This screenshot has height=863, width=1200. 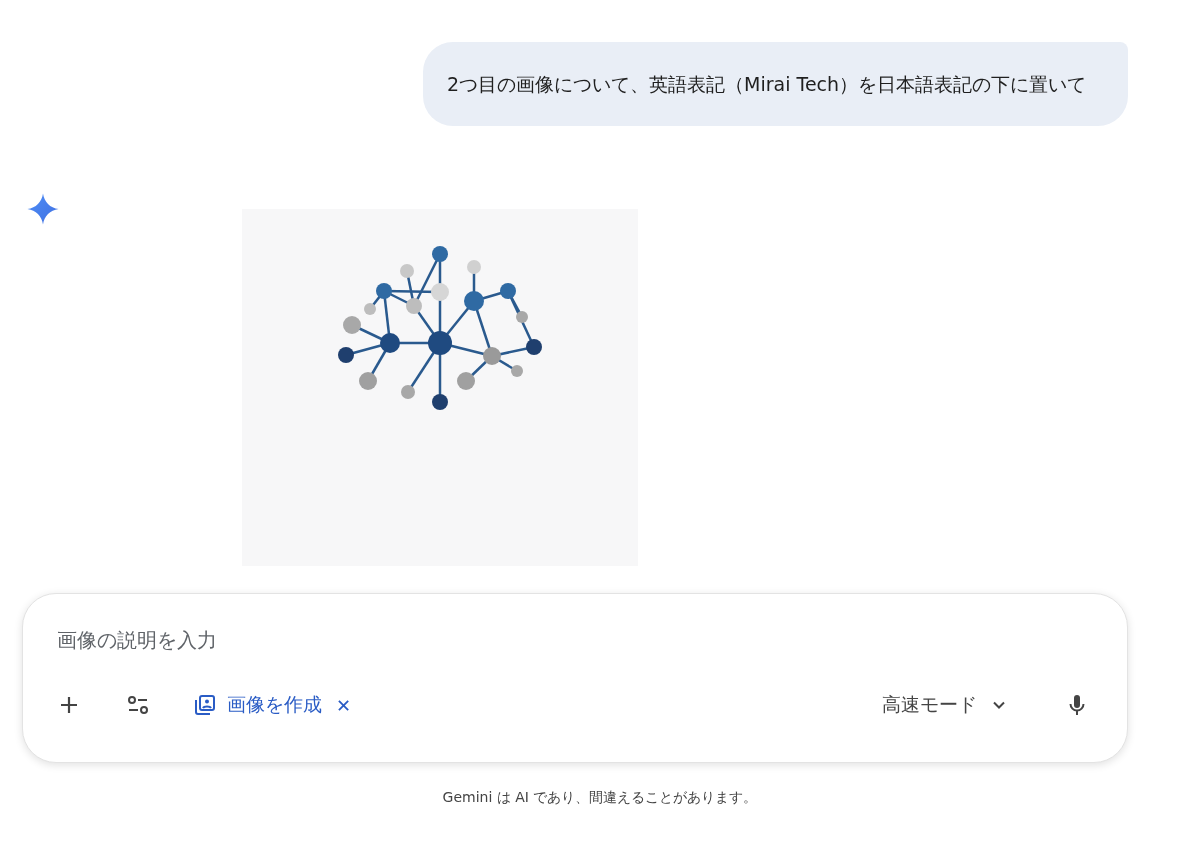 I want to click on remove-tool-button: ✕, so click(x=344, y=705).